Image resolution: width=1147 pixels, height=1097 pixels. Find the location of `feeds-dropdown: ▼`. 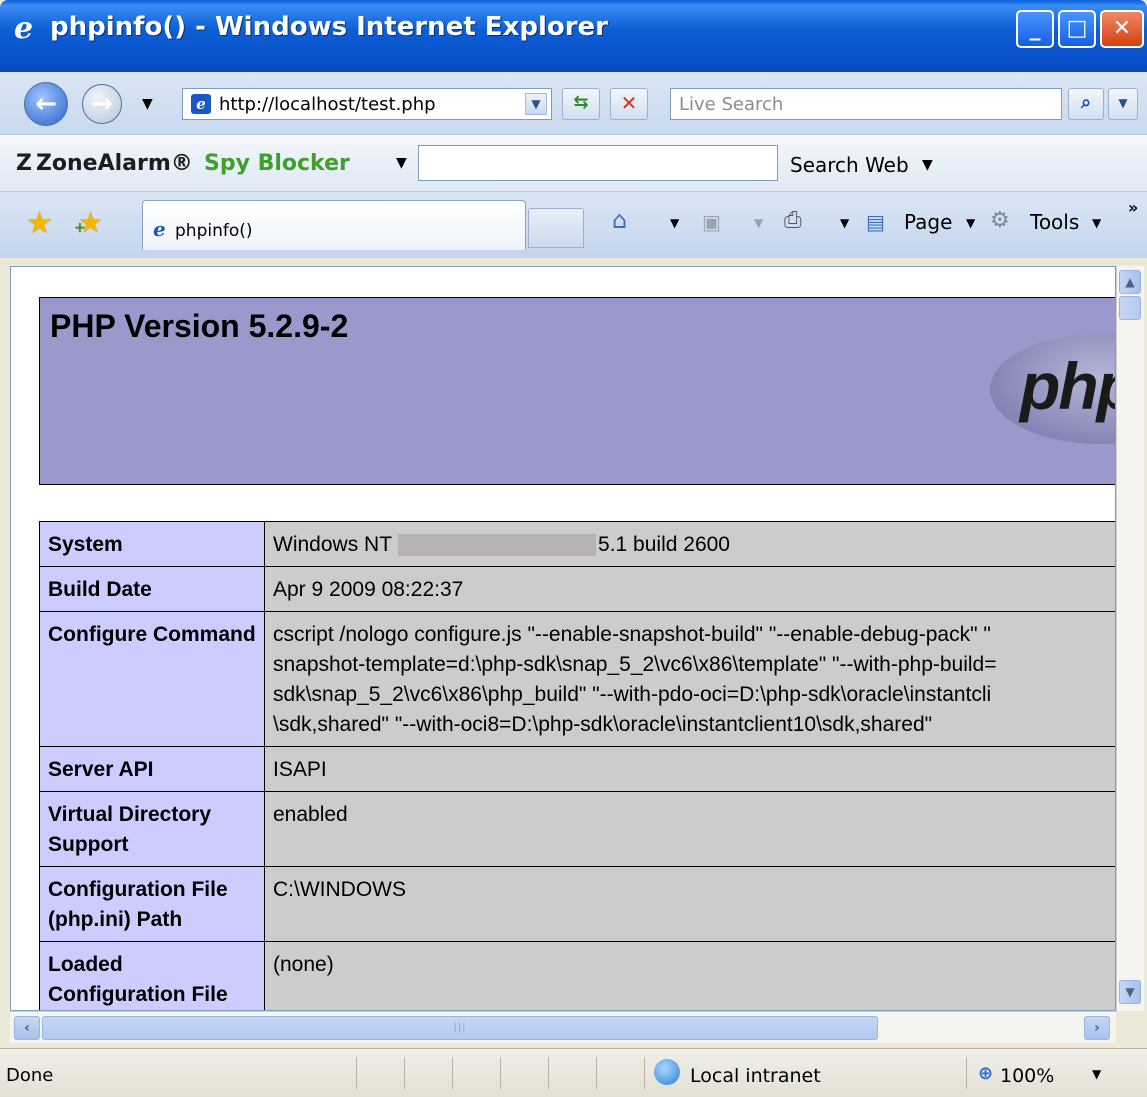

feeds-dropdown: ▼ is located at coordinates (758, 223).